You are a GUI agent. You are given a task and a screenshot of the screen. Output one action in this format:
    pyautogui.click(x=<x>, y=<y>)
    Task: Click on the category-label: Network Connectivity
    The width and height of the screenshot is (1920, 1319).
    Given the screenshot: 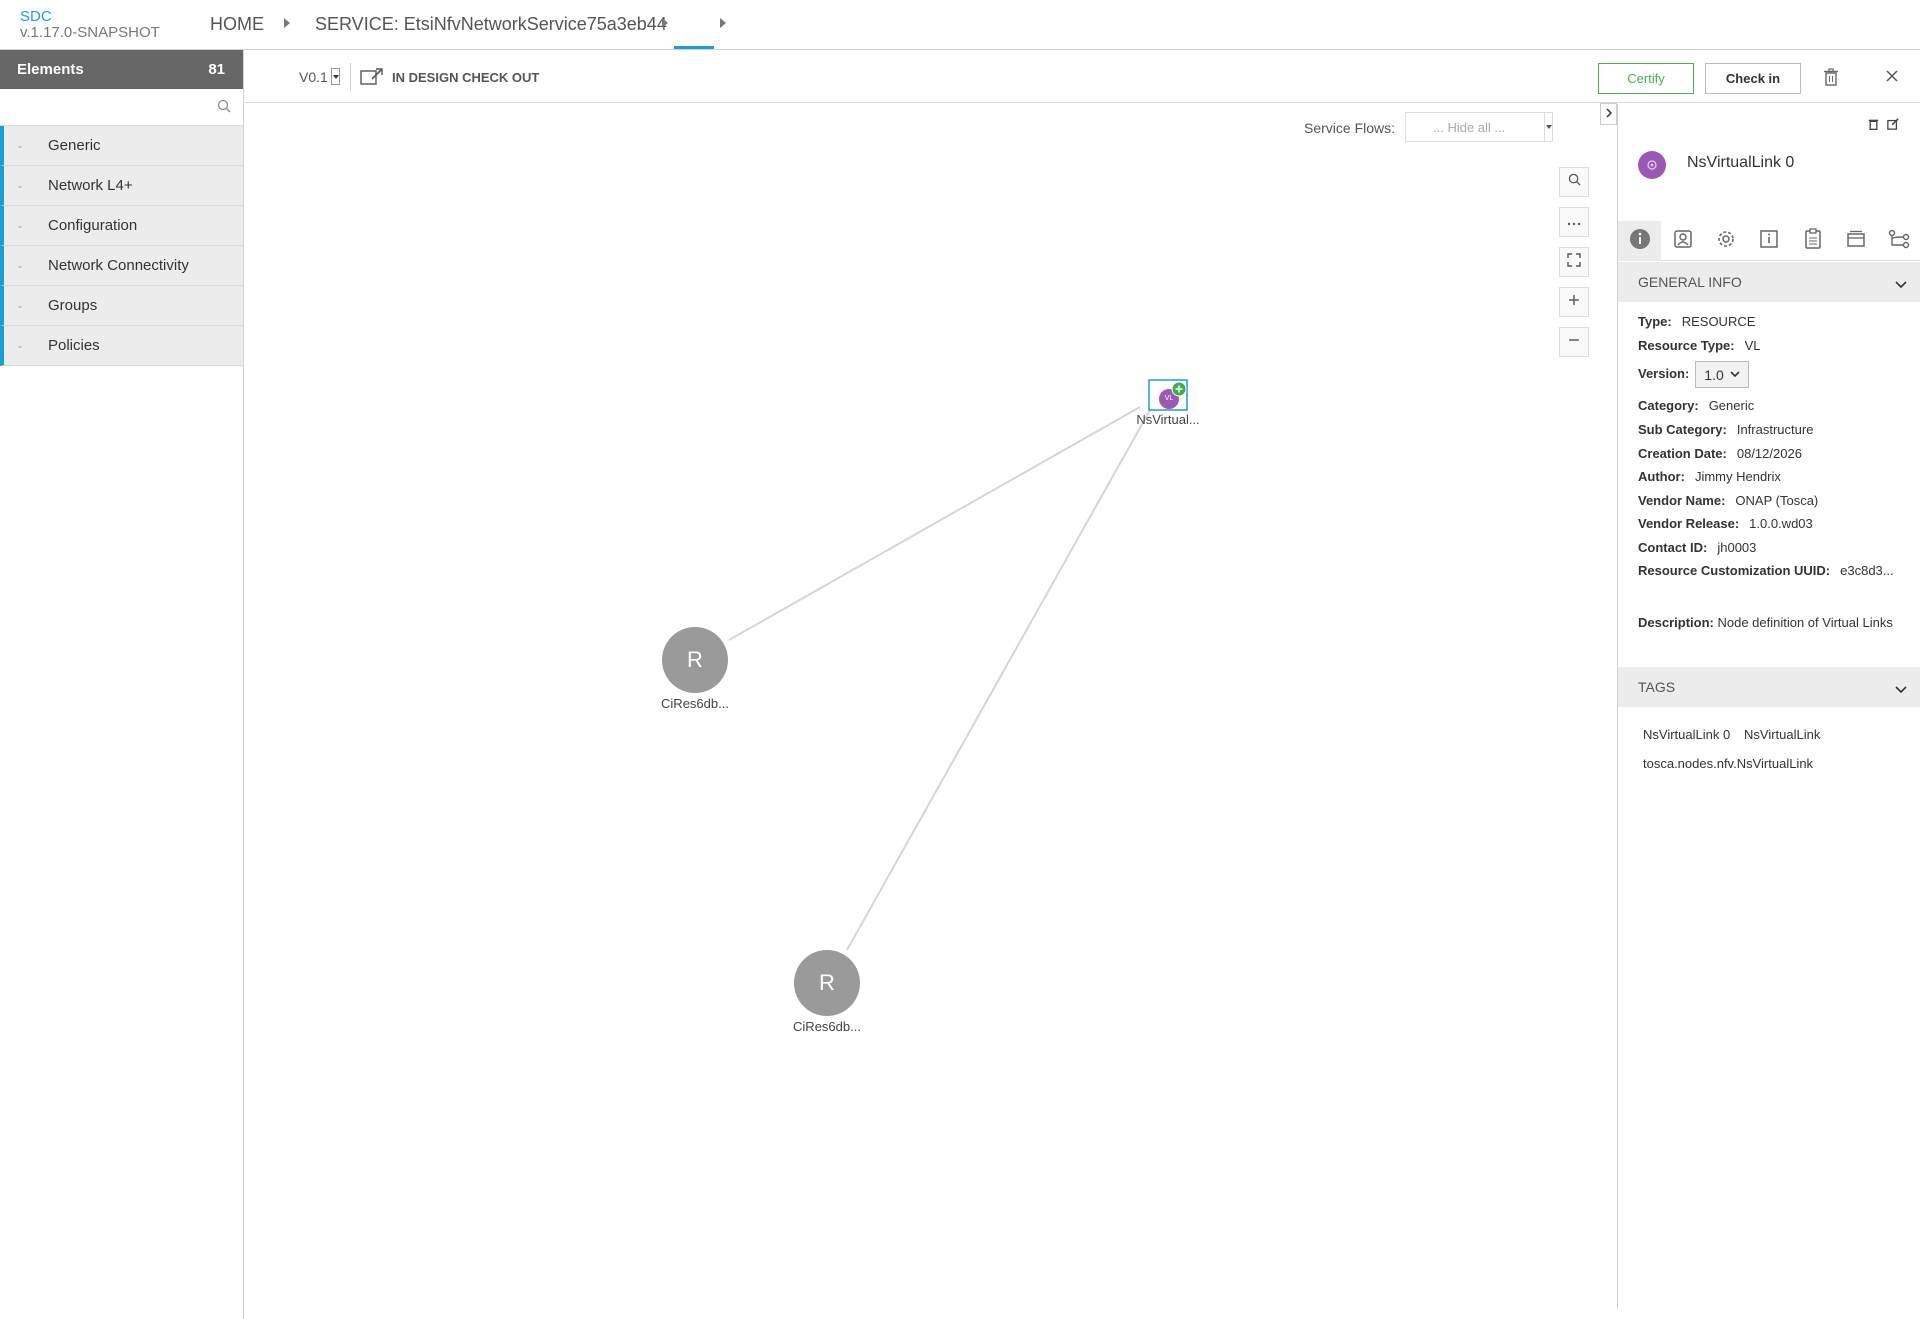 What is the action you would take?
    pyautogui.click(x=118, y=265)
    